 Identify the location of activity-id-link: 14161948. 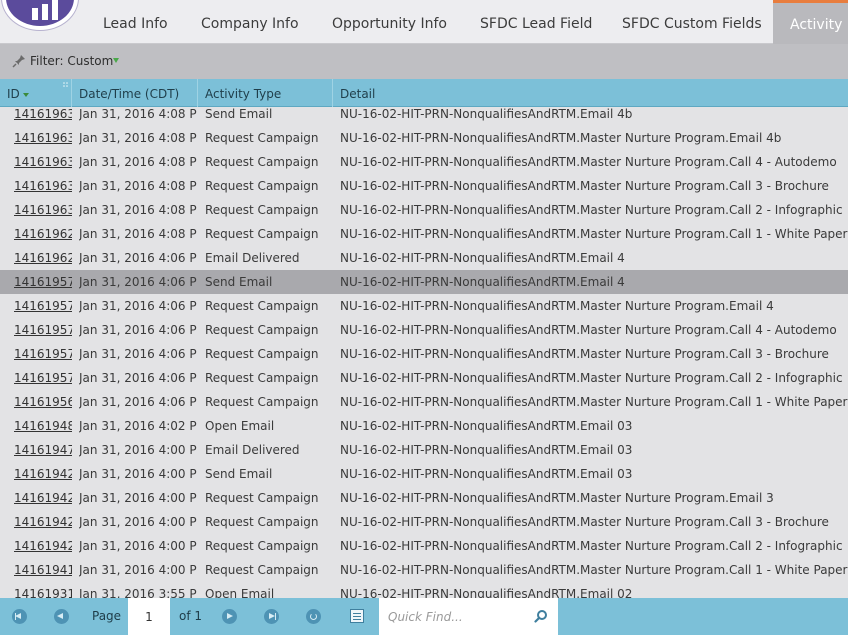
(43, 426).